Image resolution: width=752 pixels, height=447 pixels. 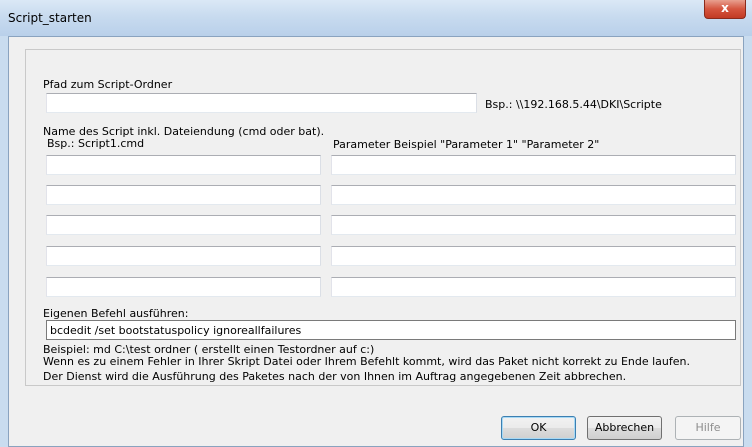 I want to click on script-name-example: Bsp.: Script1.cmd, so click(x=96, y=143).